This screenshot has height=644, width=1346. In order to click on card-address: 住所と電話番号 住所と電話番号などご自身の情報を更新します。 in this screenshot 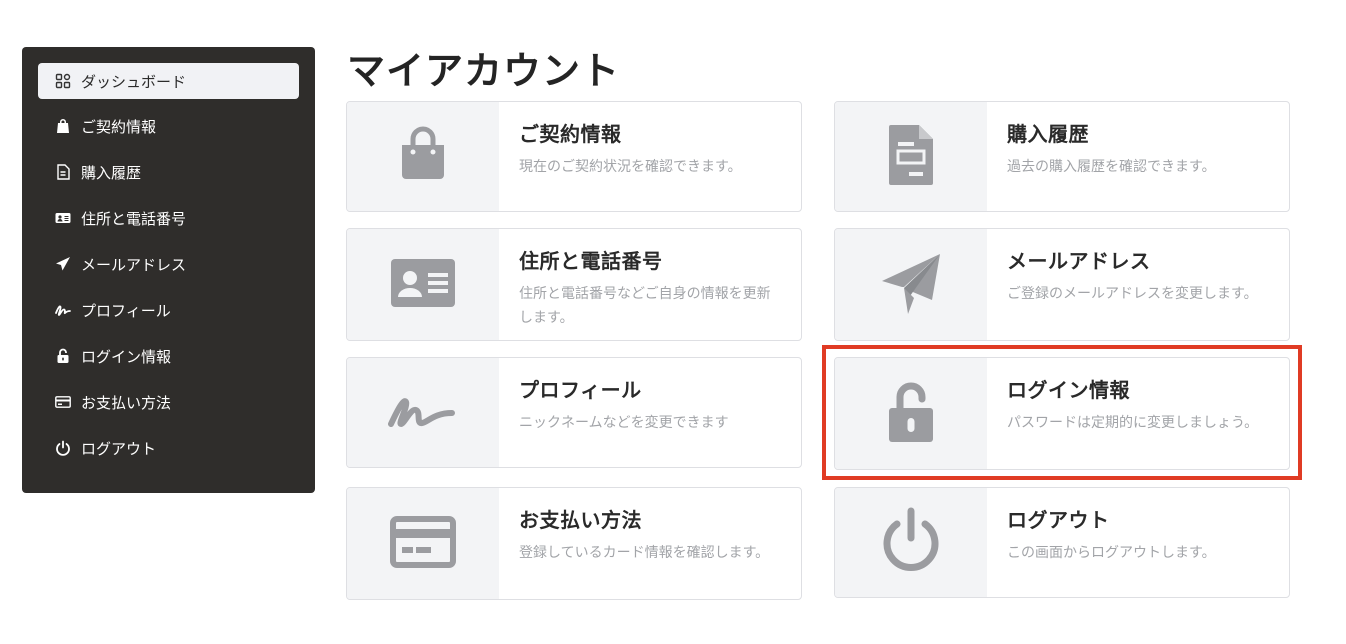, I will do `click(574, 284)`.